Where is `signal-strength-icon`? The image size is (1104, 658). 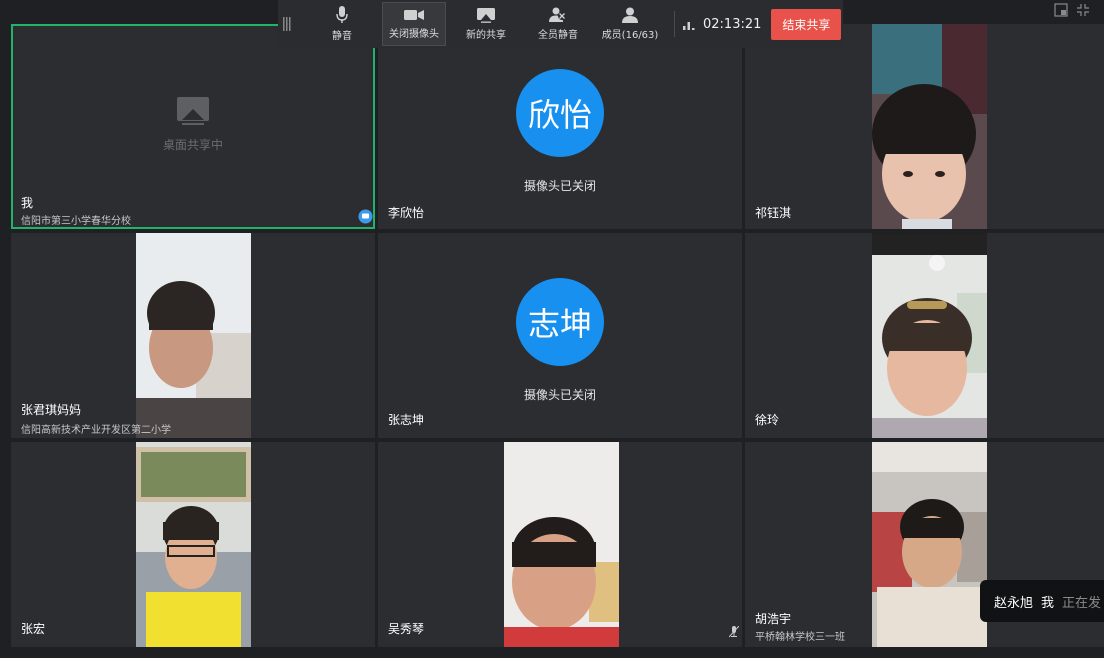 signal-strength-icon is located at coordinates (689, 26).